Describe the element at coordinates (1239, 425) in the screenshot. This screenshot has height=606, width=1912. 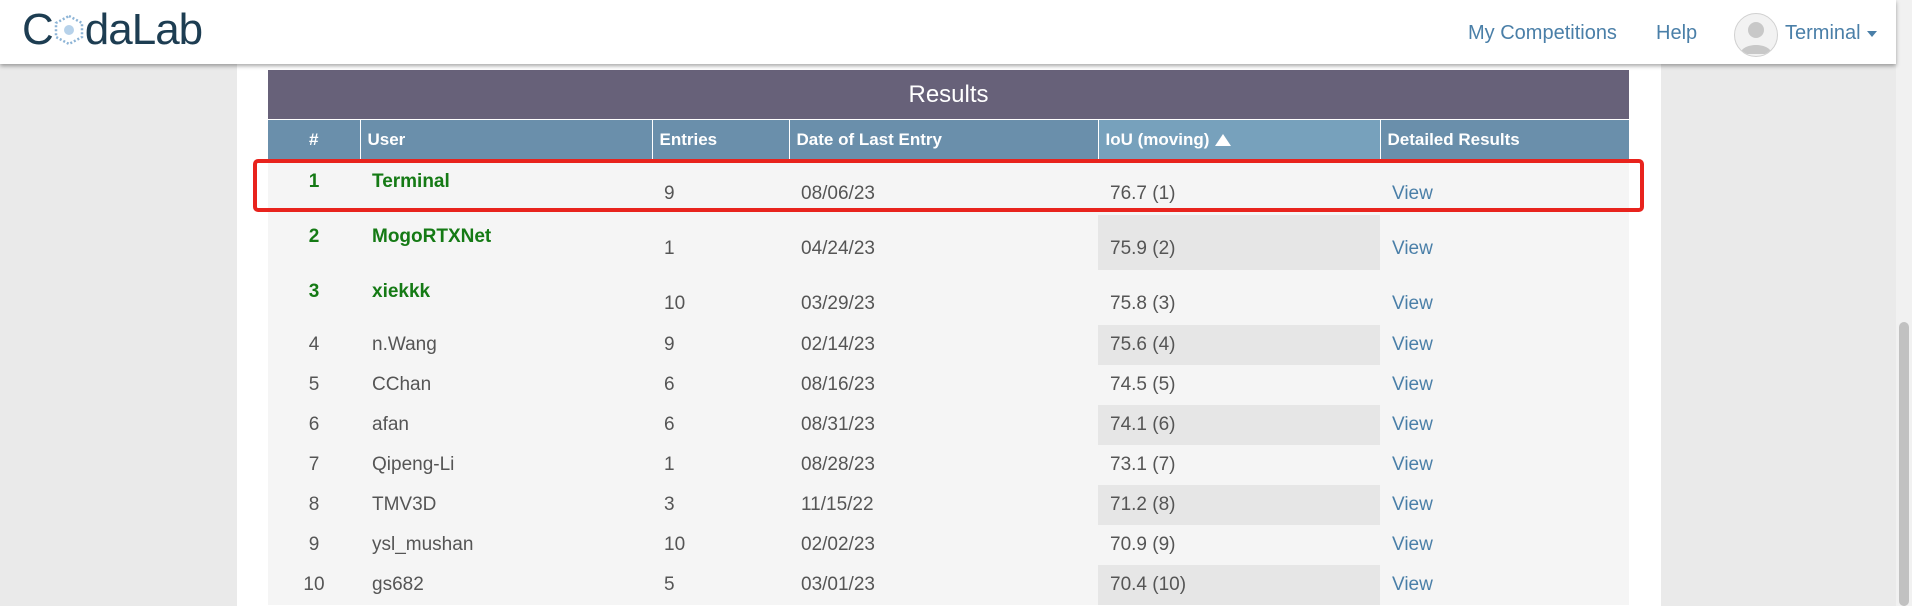
I see `score-cell: 74.1 (6)` at that location.